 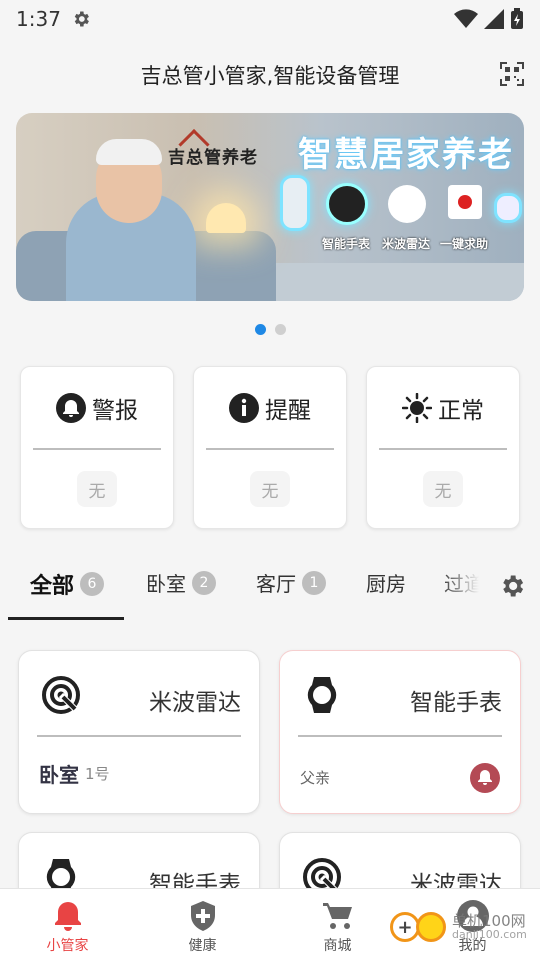 What do you see at coordinates (52, 586) in the screenshot?
I see `tab-all-label: 全部` at bounding box center [52, 586].